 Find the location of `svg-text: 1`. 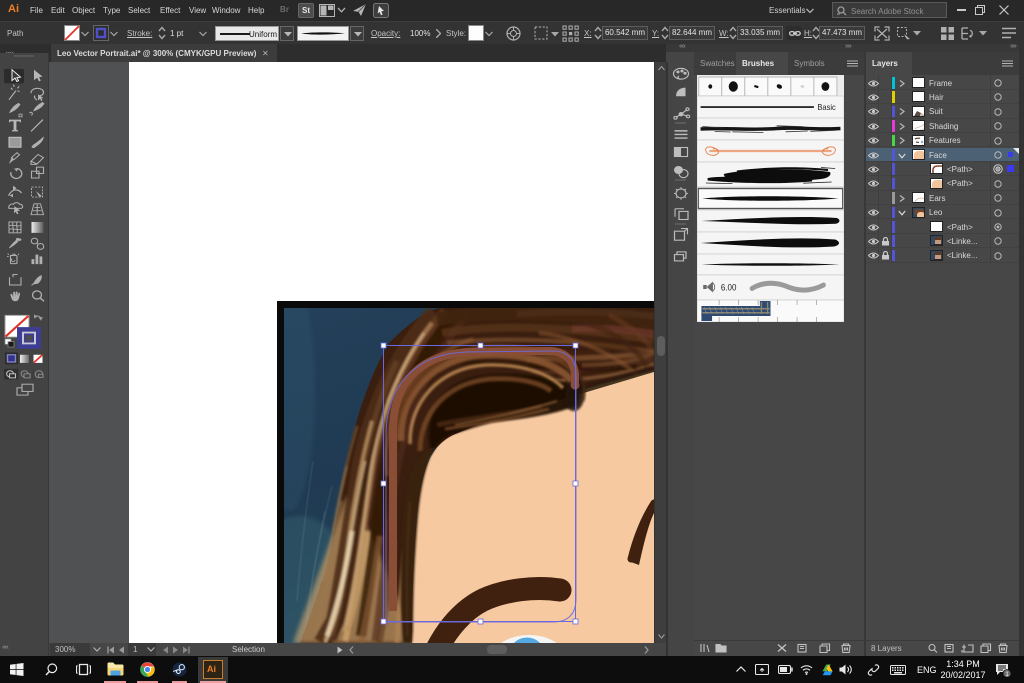

svg-text: 1 is located at coordinates (1007, 674).